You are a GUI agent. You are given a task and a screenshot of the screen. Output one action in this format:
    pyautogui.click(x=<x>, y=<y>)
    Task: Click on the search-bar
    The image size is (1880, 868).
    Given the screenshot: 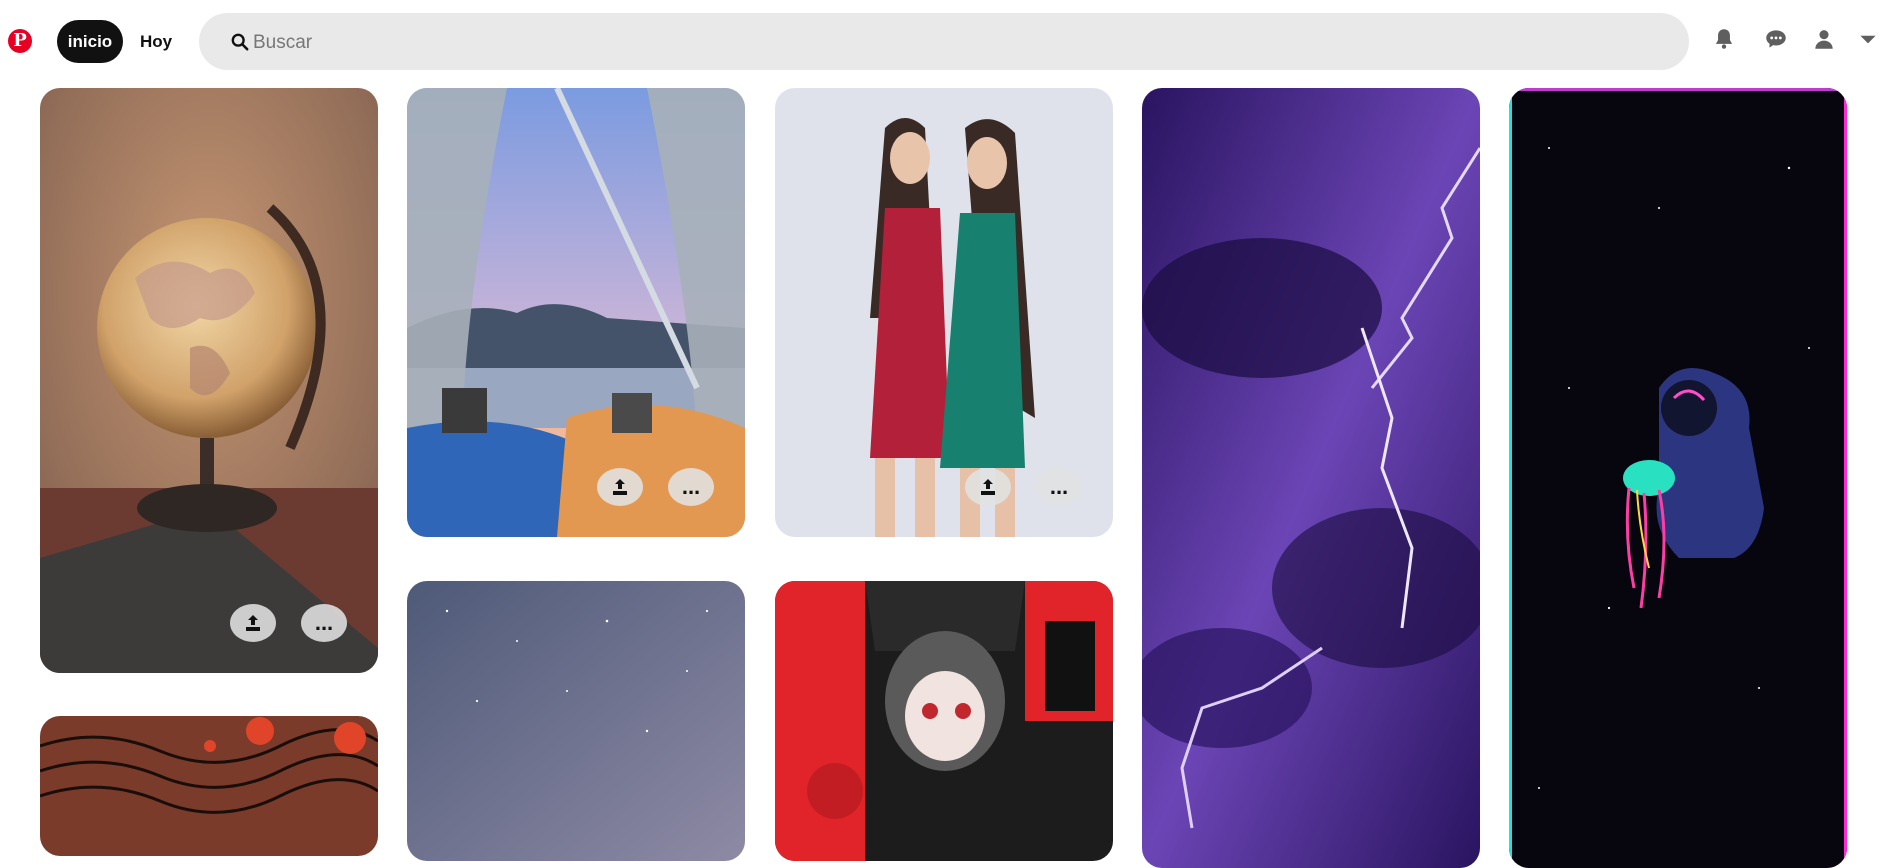 What is the action you would take?
    pyautogui.click(x=944, y=42)
    